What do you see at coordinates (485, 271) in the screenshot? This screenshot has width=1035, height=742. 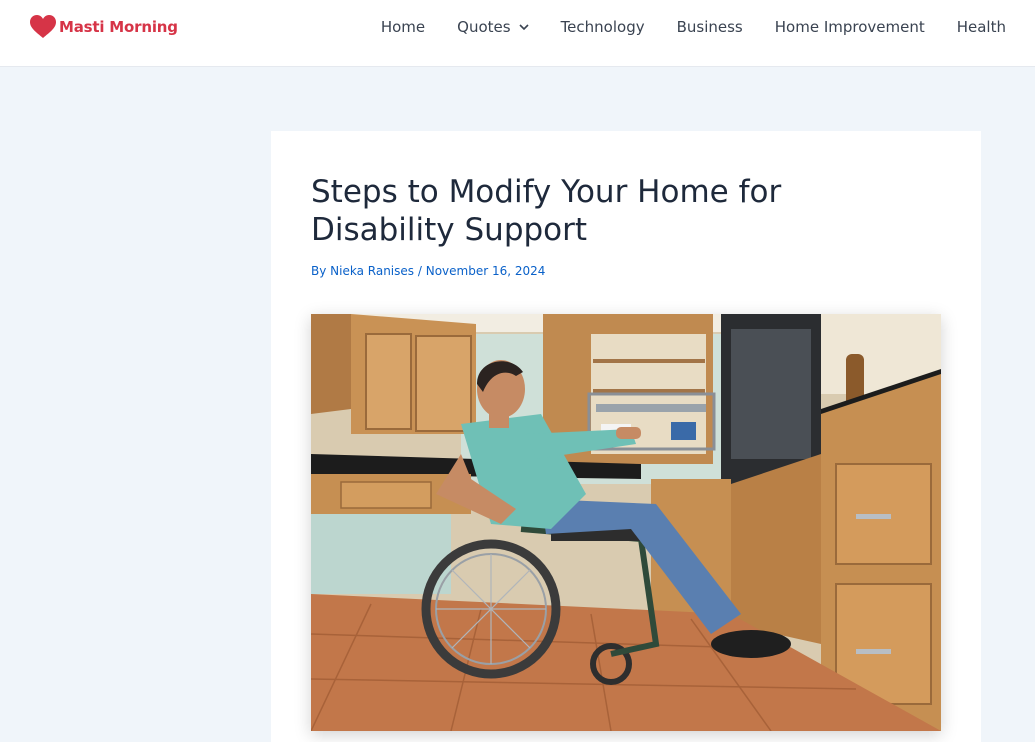 I see `post-date: November 16, 2024` at bounding box center [485, 271].